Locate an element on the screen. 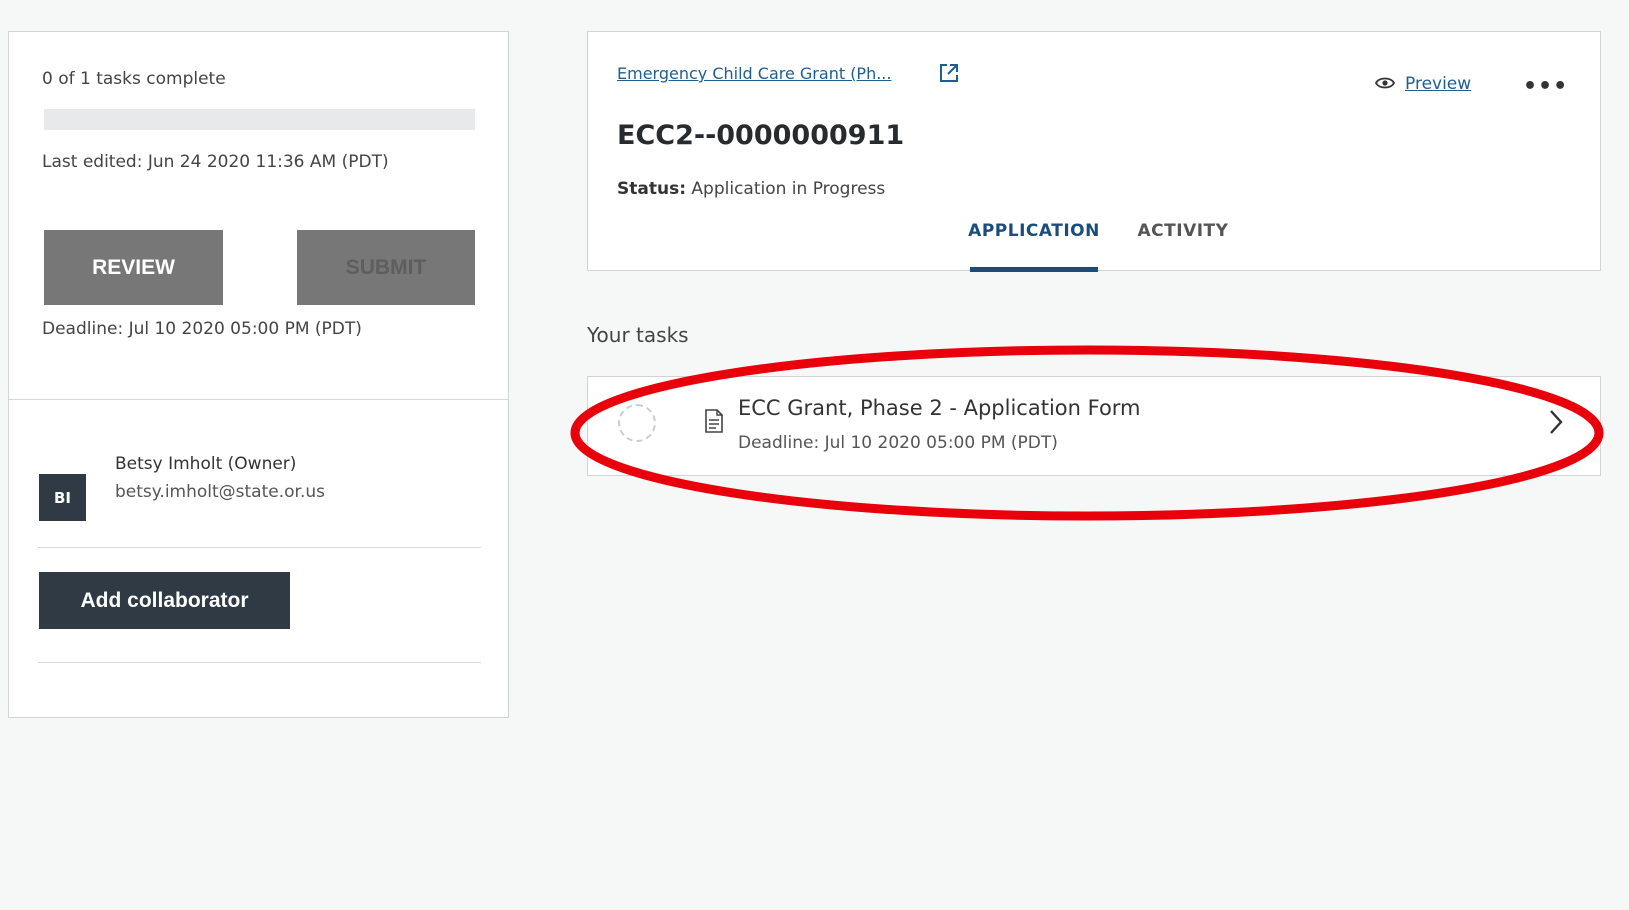 The height and width of the screenshot is (910, 1629). tasks-complete-text: 0 of 1 tasks complete is located at coordinates (134, 79).